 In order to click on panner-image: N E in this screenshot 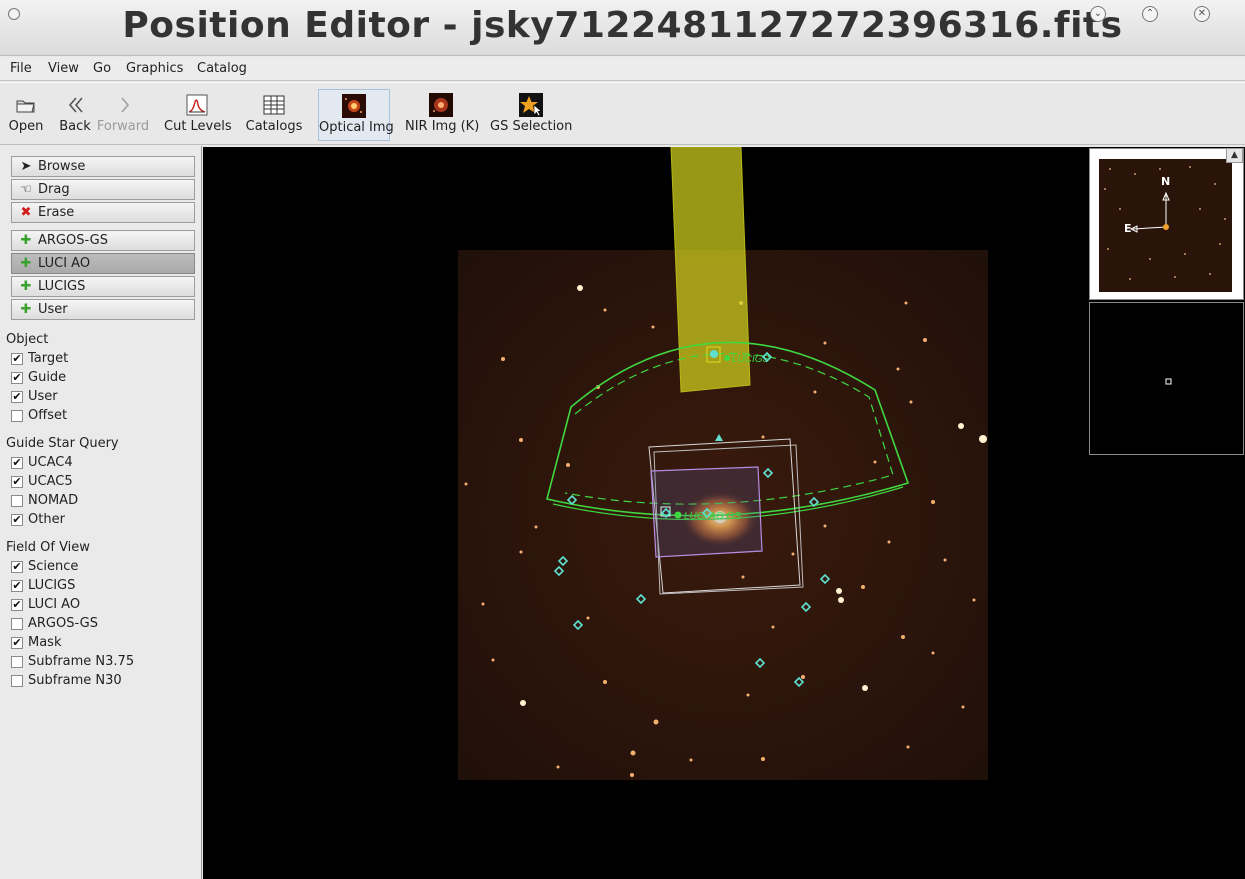, I will do `click(1166, 224)`.